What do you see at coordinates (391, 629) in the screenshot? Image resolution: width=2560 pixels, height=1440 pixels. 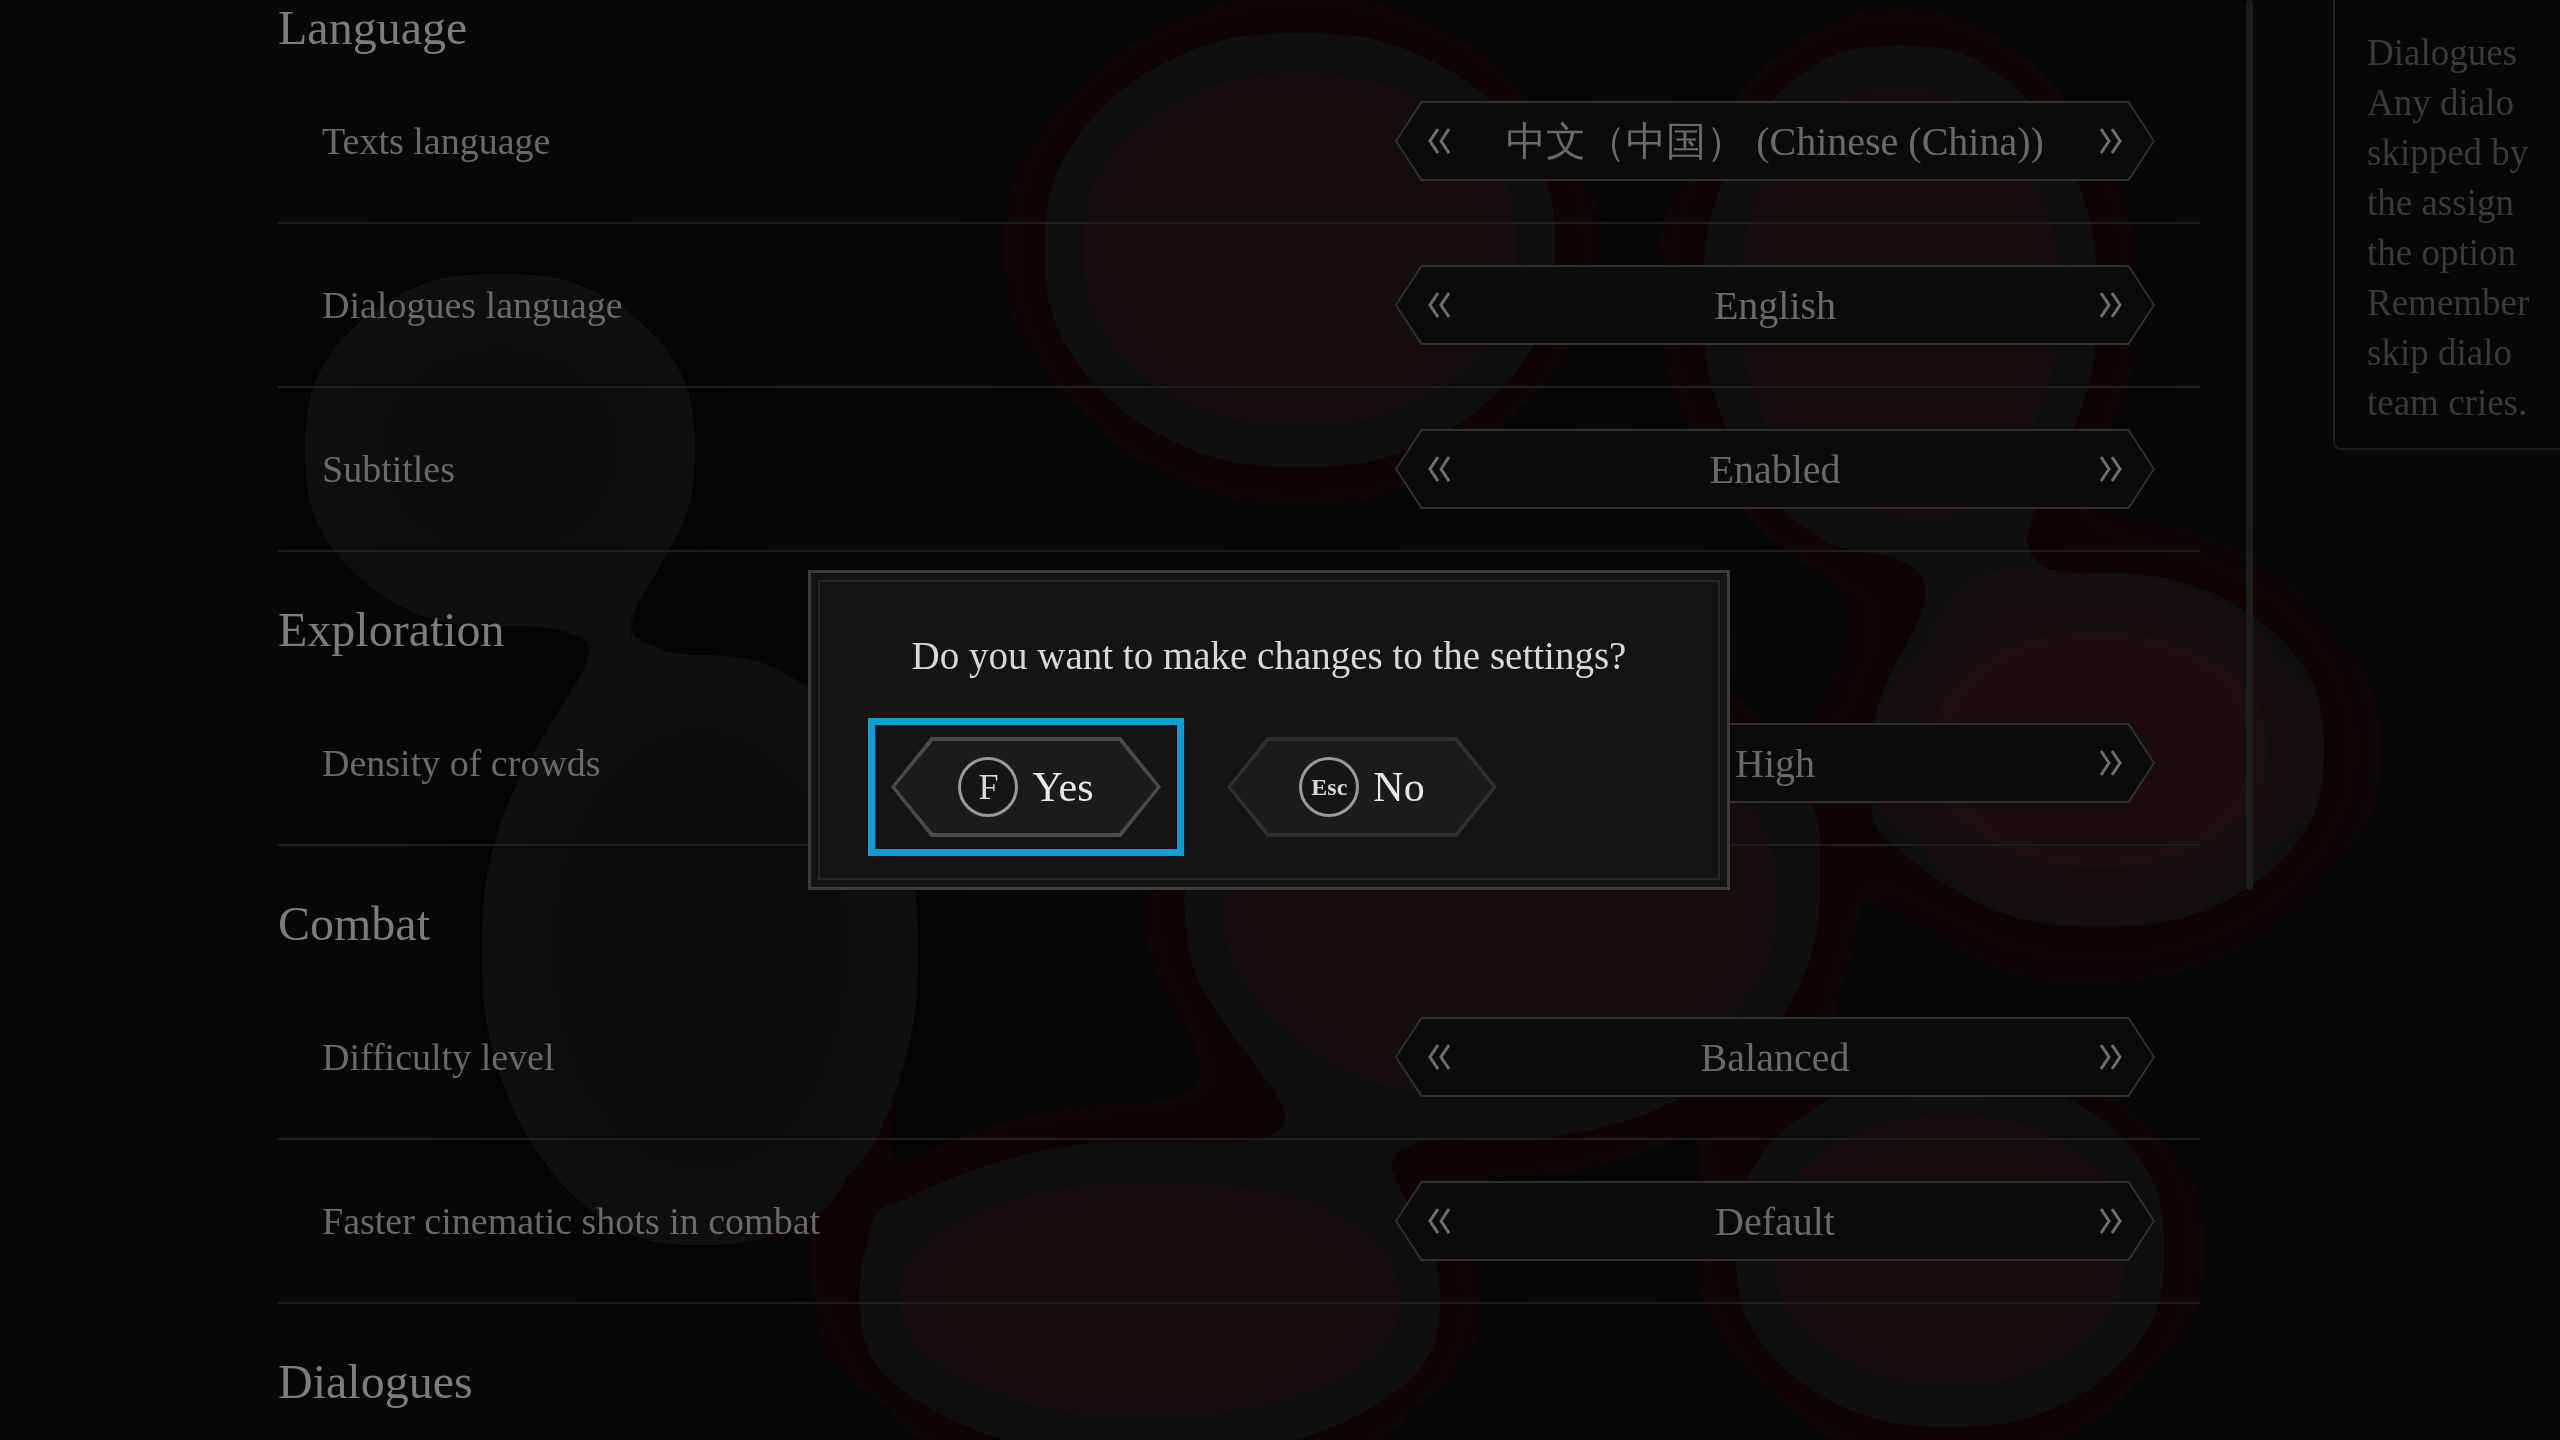 I see `section-heading: Exploration` at bounding box center [391, 629].